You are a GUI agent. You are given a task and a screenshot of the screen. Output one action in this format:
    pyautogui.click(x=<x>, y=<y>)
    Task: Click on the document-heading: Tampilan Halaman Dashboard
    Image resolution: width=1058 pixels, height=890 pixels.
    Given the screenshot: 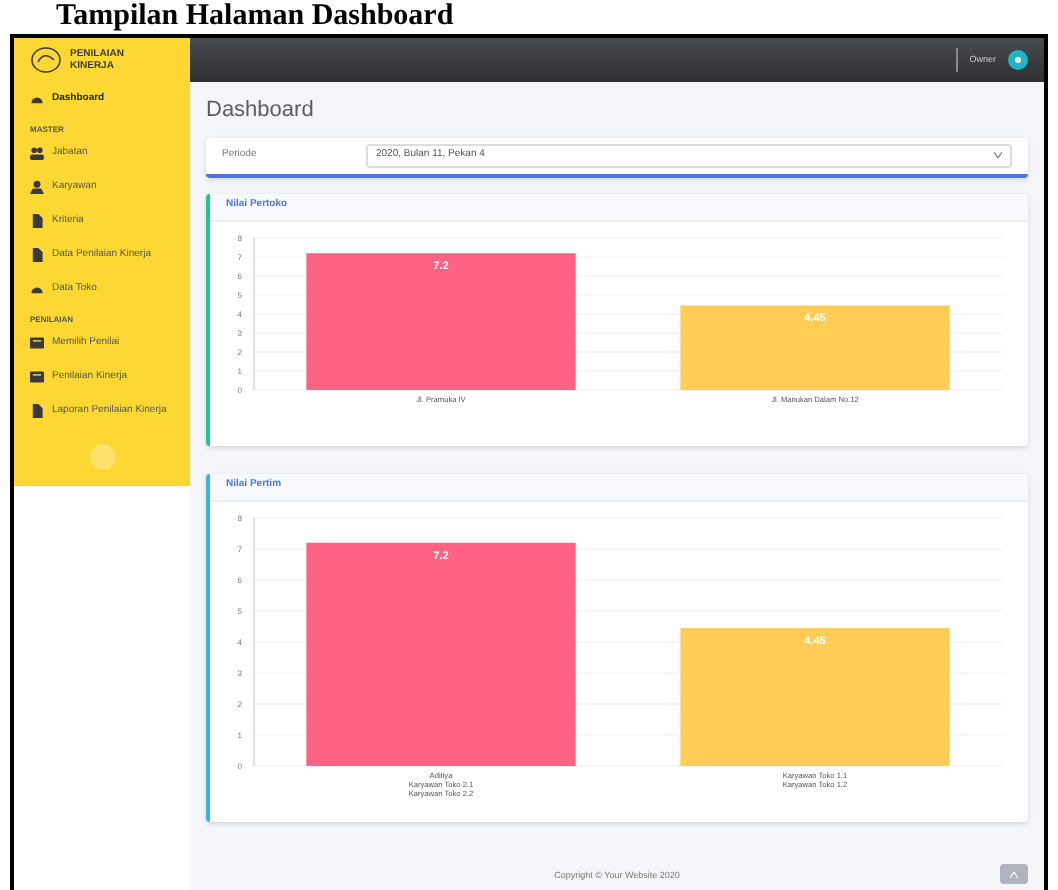 What is the action you would take?
    pyautogui.click(x=255, y=17)
    